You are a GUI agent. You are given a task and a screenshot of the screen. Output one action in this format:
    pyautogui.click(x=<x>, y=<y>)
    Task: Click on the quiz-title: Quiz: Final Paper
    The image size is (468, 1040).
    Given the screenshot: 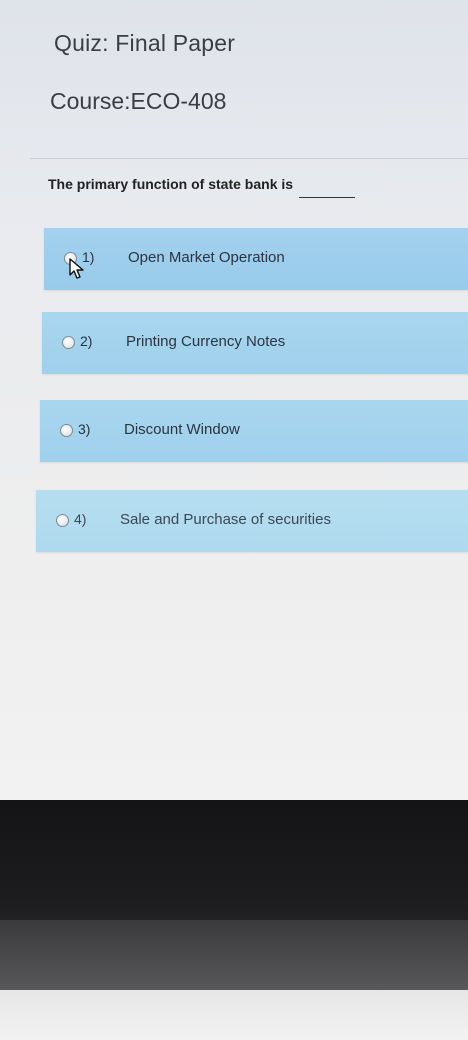 What is the action you would take?
    pyautogui.click(x=145, y=43)
    